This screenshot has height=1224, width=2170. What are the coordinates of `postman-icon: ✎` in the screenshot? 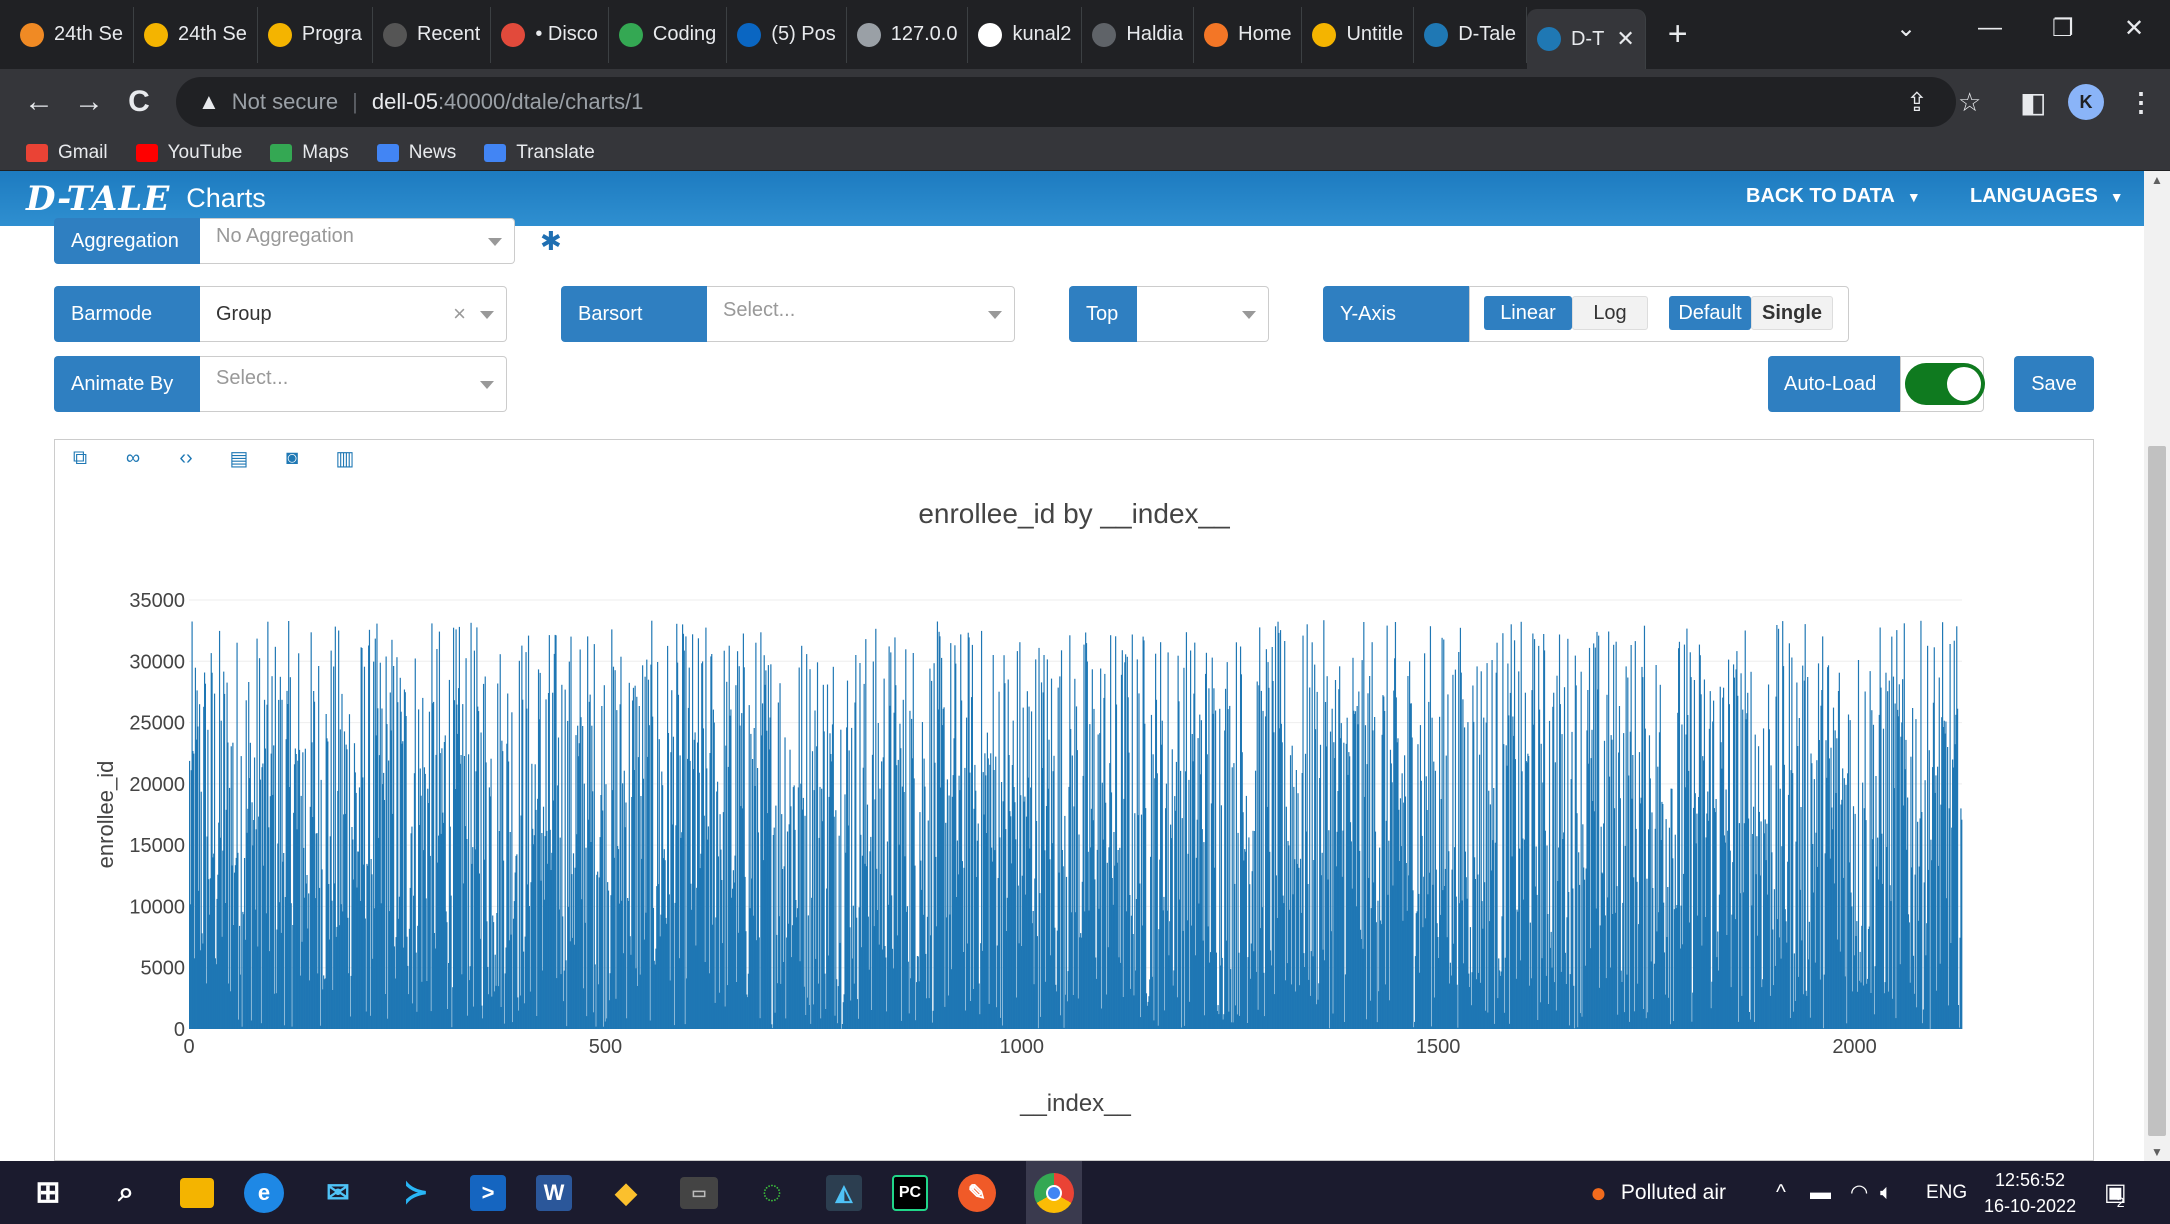 It's located at (977, 1192).